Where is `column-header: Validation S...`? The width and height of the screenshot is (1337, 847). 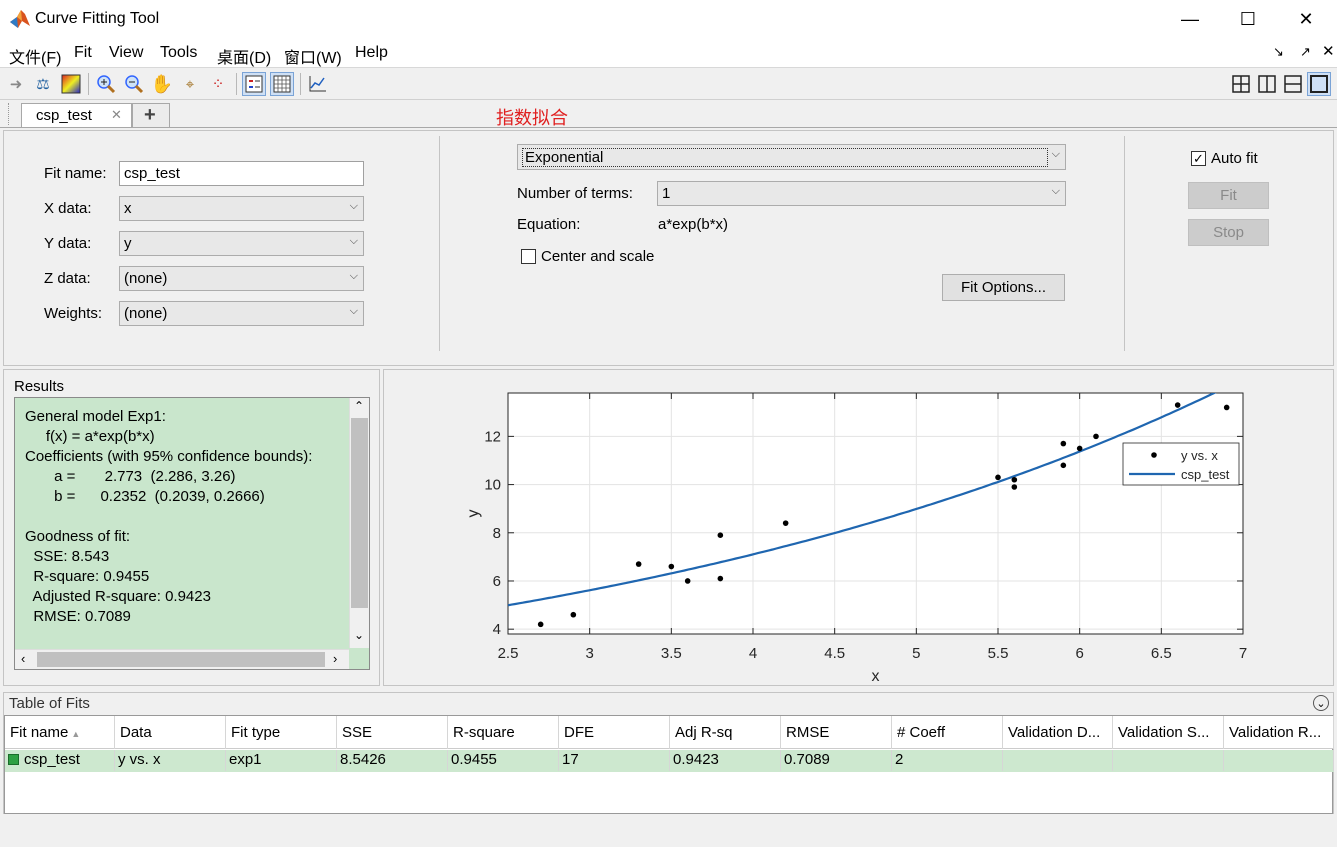 column-header: Validation S... is located at coordinates (1168, 732).